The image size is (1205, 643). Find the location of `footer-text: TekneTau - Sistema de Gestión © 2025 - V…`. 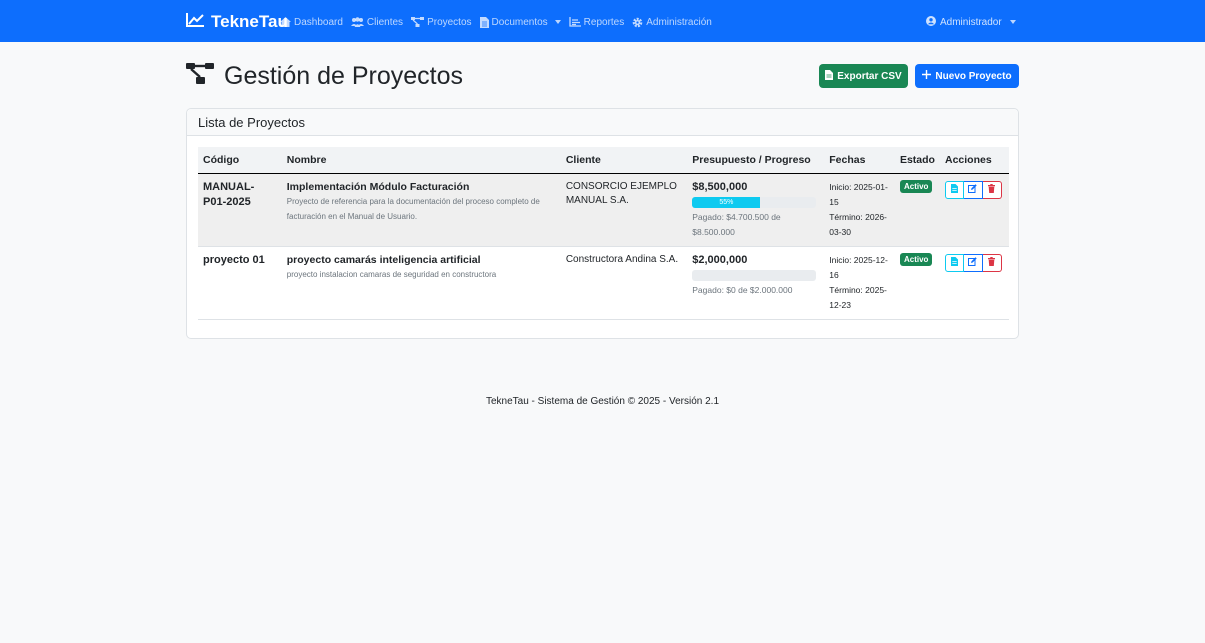

footer-text: TekneTau - Sistema de Gestión © 2025 - V… is located at coordinates (602, 401).